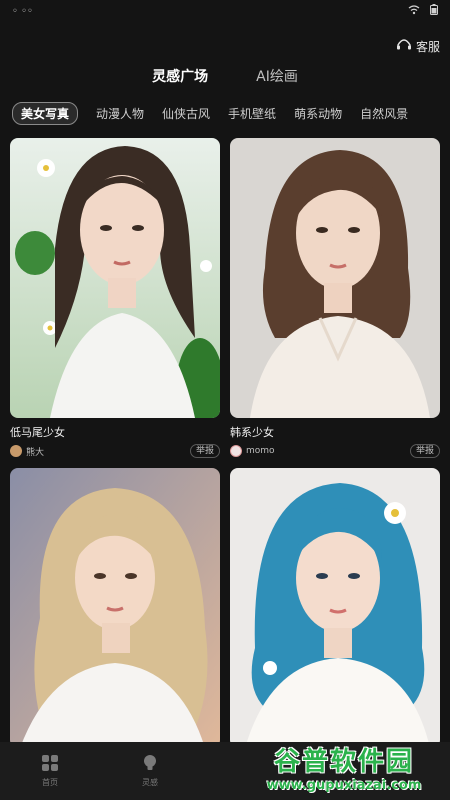 The height and width of the screenshot is (800, 450). Describe the element at coordinates (318, 113) in the screenshot. I see `category-chip-cute-animals: 萌系动物` at that location.